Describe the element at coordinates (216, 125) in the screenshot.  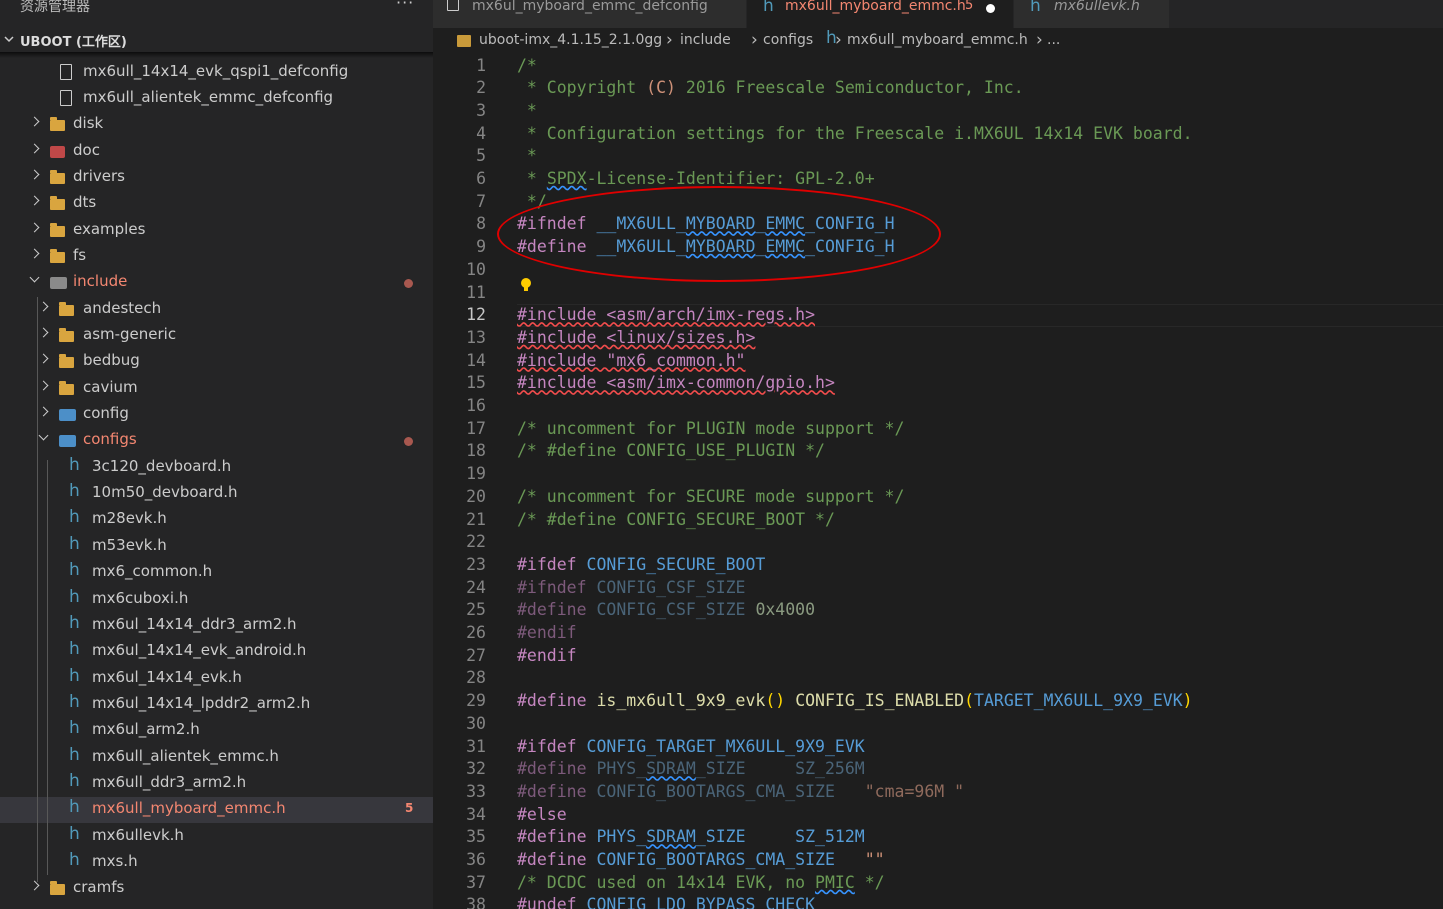
I see `tree-folder: disk` at that location.